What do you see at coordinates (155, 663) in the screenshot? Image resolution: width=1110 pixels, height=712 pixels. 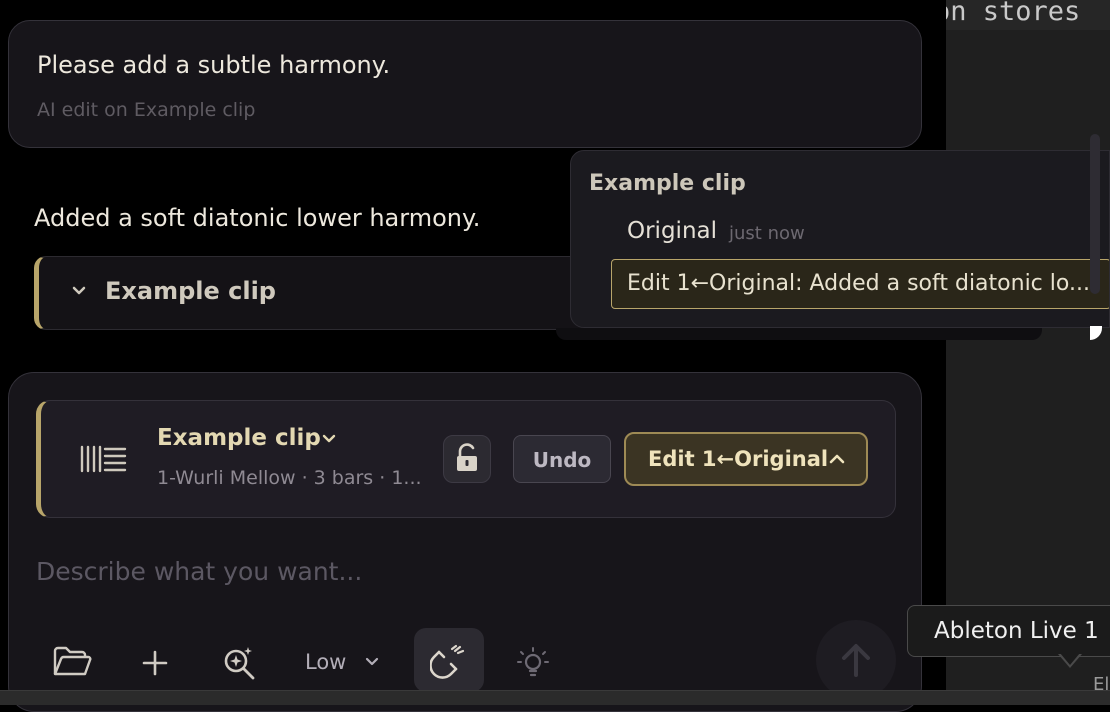 I see `plus-icon` at bounding box center [155, 663].